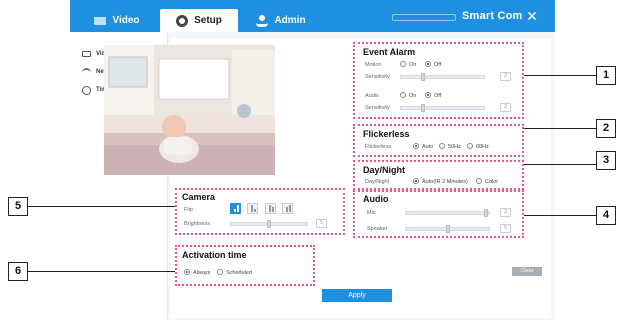  What do you see at coordinates (442, 146) in the screenshot?
I see `flicker-50hz-radio` at bounding box center [442, 146].